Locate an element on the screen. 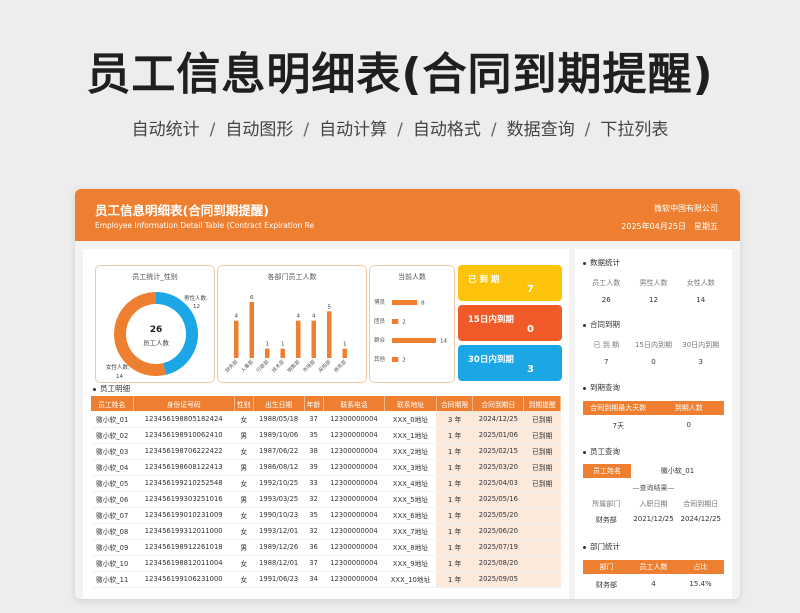  data-stats-title: 数据统计 is located at coordinates (653, 262).